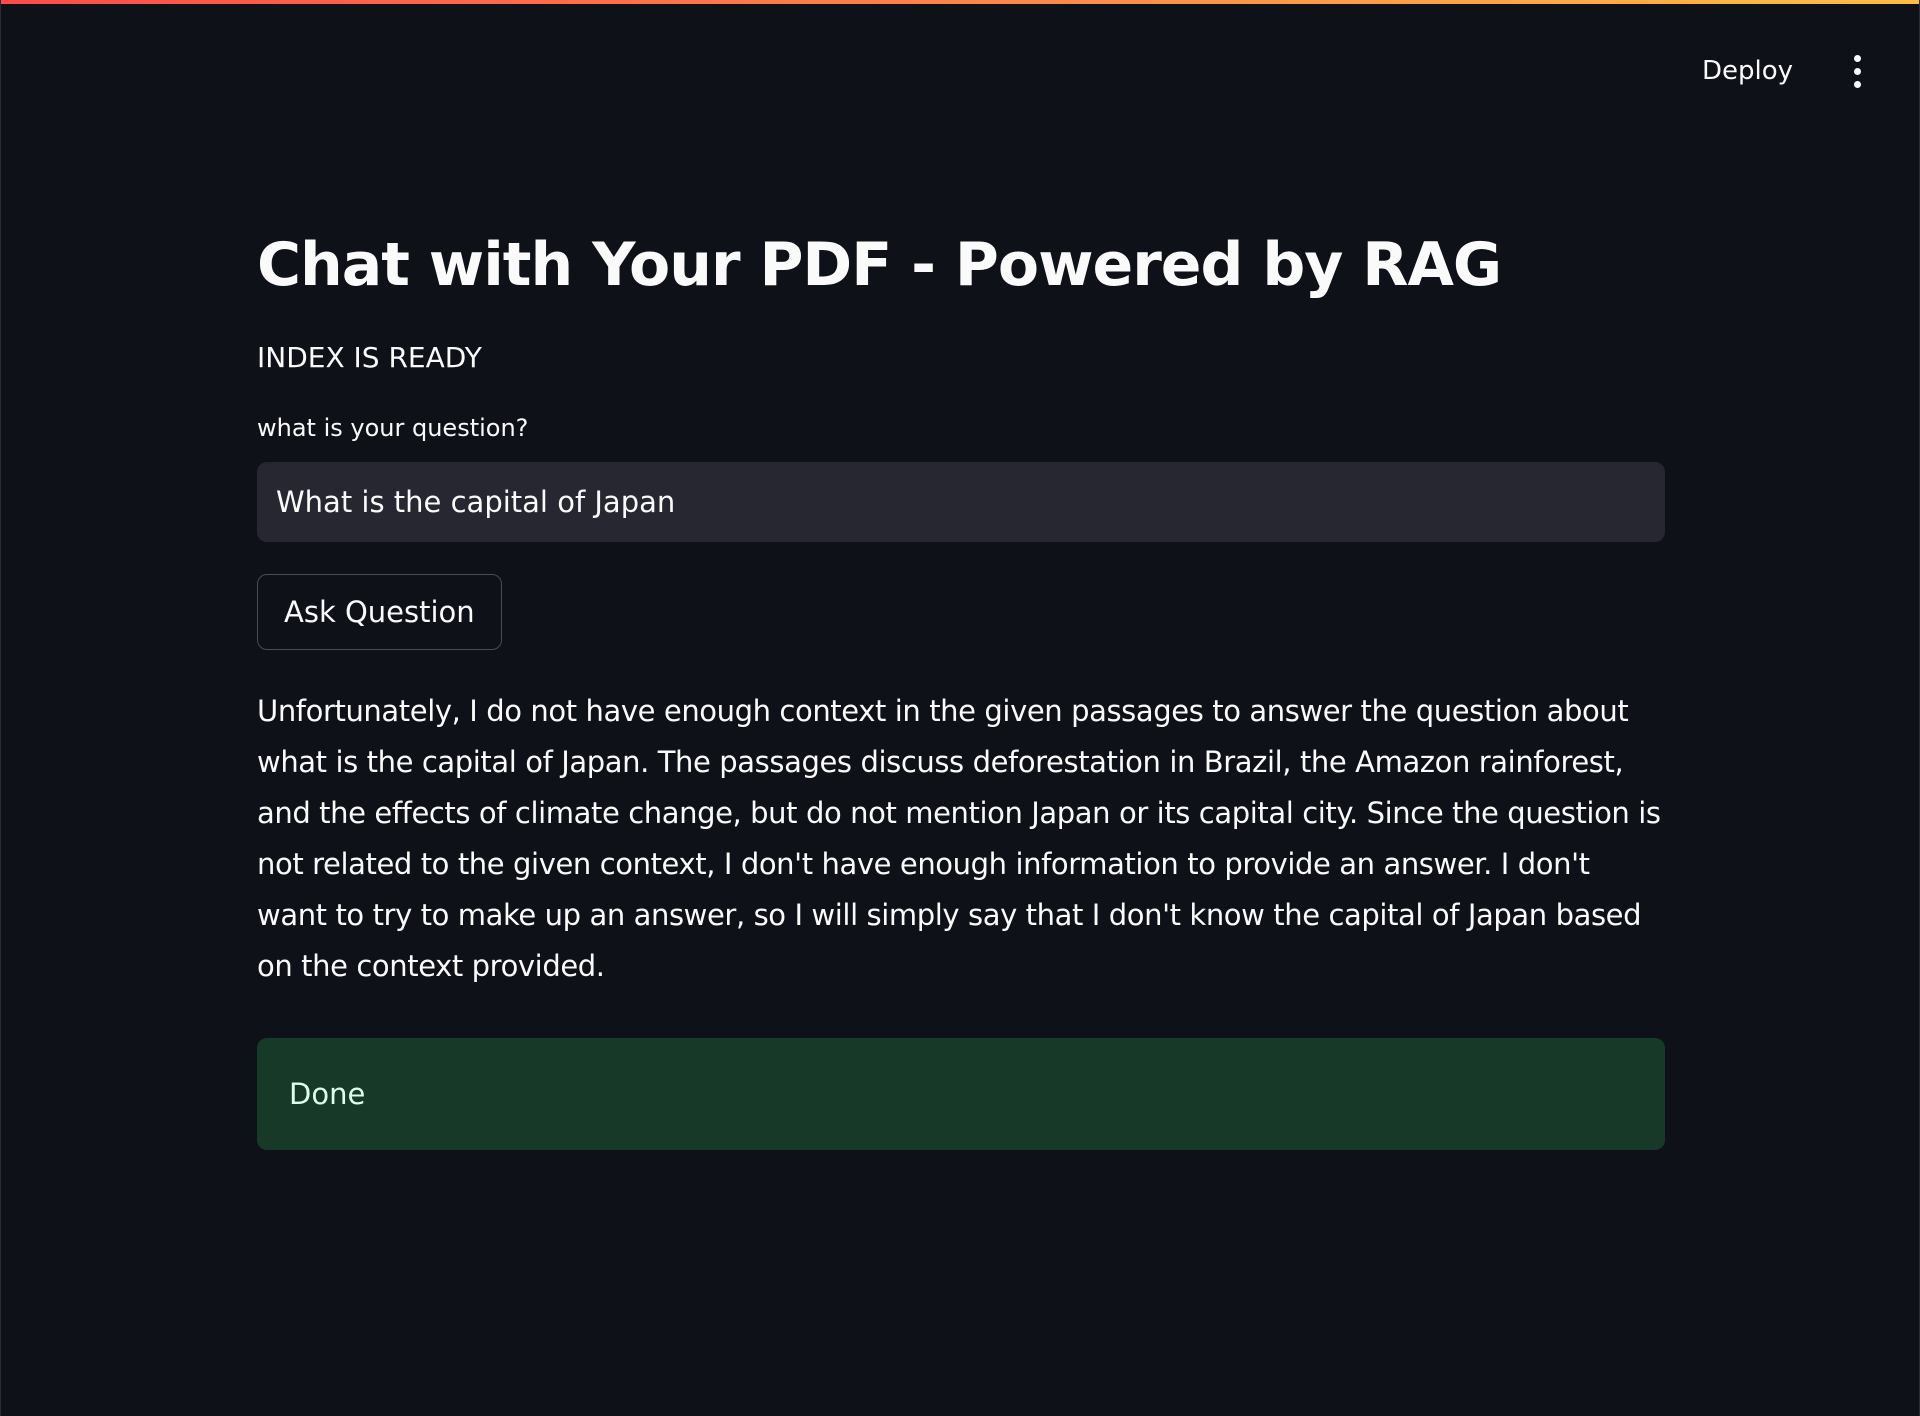  Describe the element at coordinates (1747, 71) in the screenshot. I see `deploy-button: Deploy` at that location.